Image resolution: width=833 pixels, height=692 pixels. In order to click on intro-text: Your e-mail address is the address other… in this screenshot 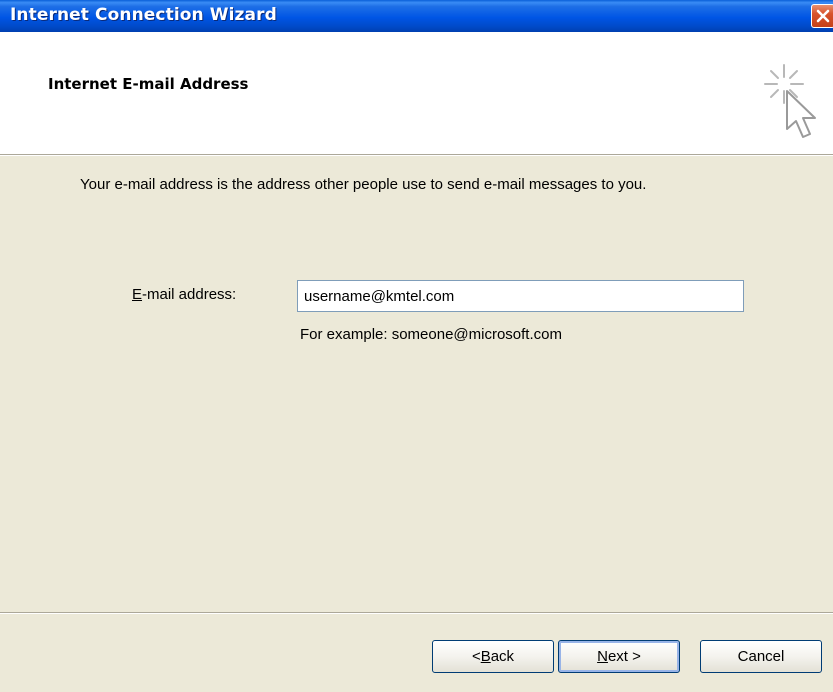, I will do `click(363, 184)`.